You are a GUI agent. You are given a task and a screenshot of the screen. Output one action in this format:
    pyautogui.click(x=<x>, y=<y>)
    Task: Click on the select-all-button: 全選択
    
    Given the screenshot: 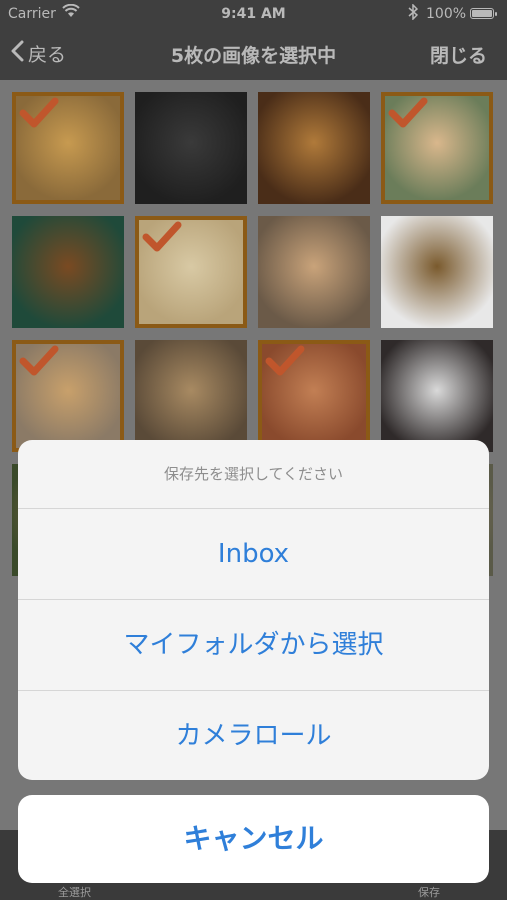 What is the action you would take?
    pyautogui.click(x=74, y=892)
    